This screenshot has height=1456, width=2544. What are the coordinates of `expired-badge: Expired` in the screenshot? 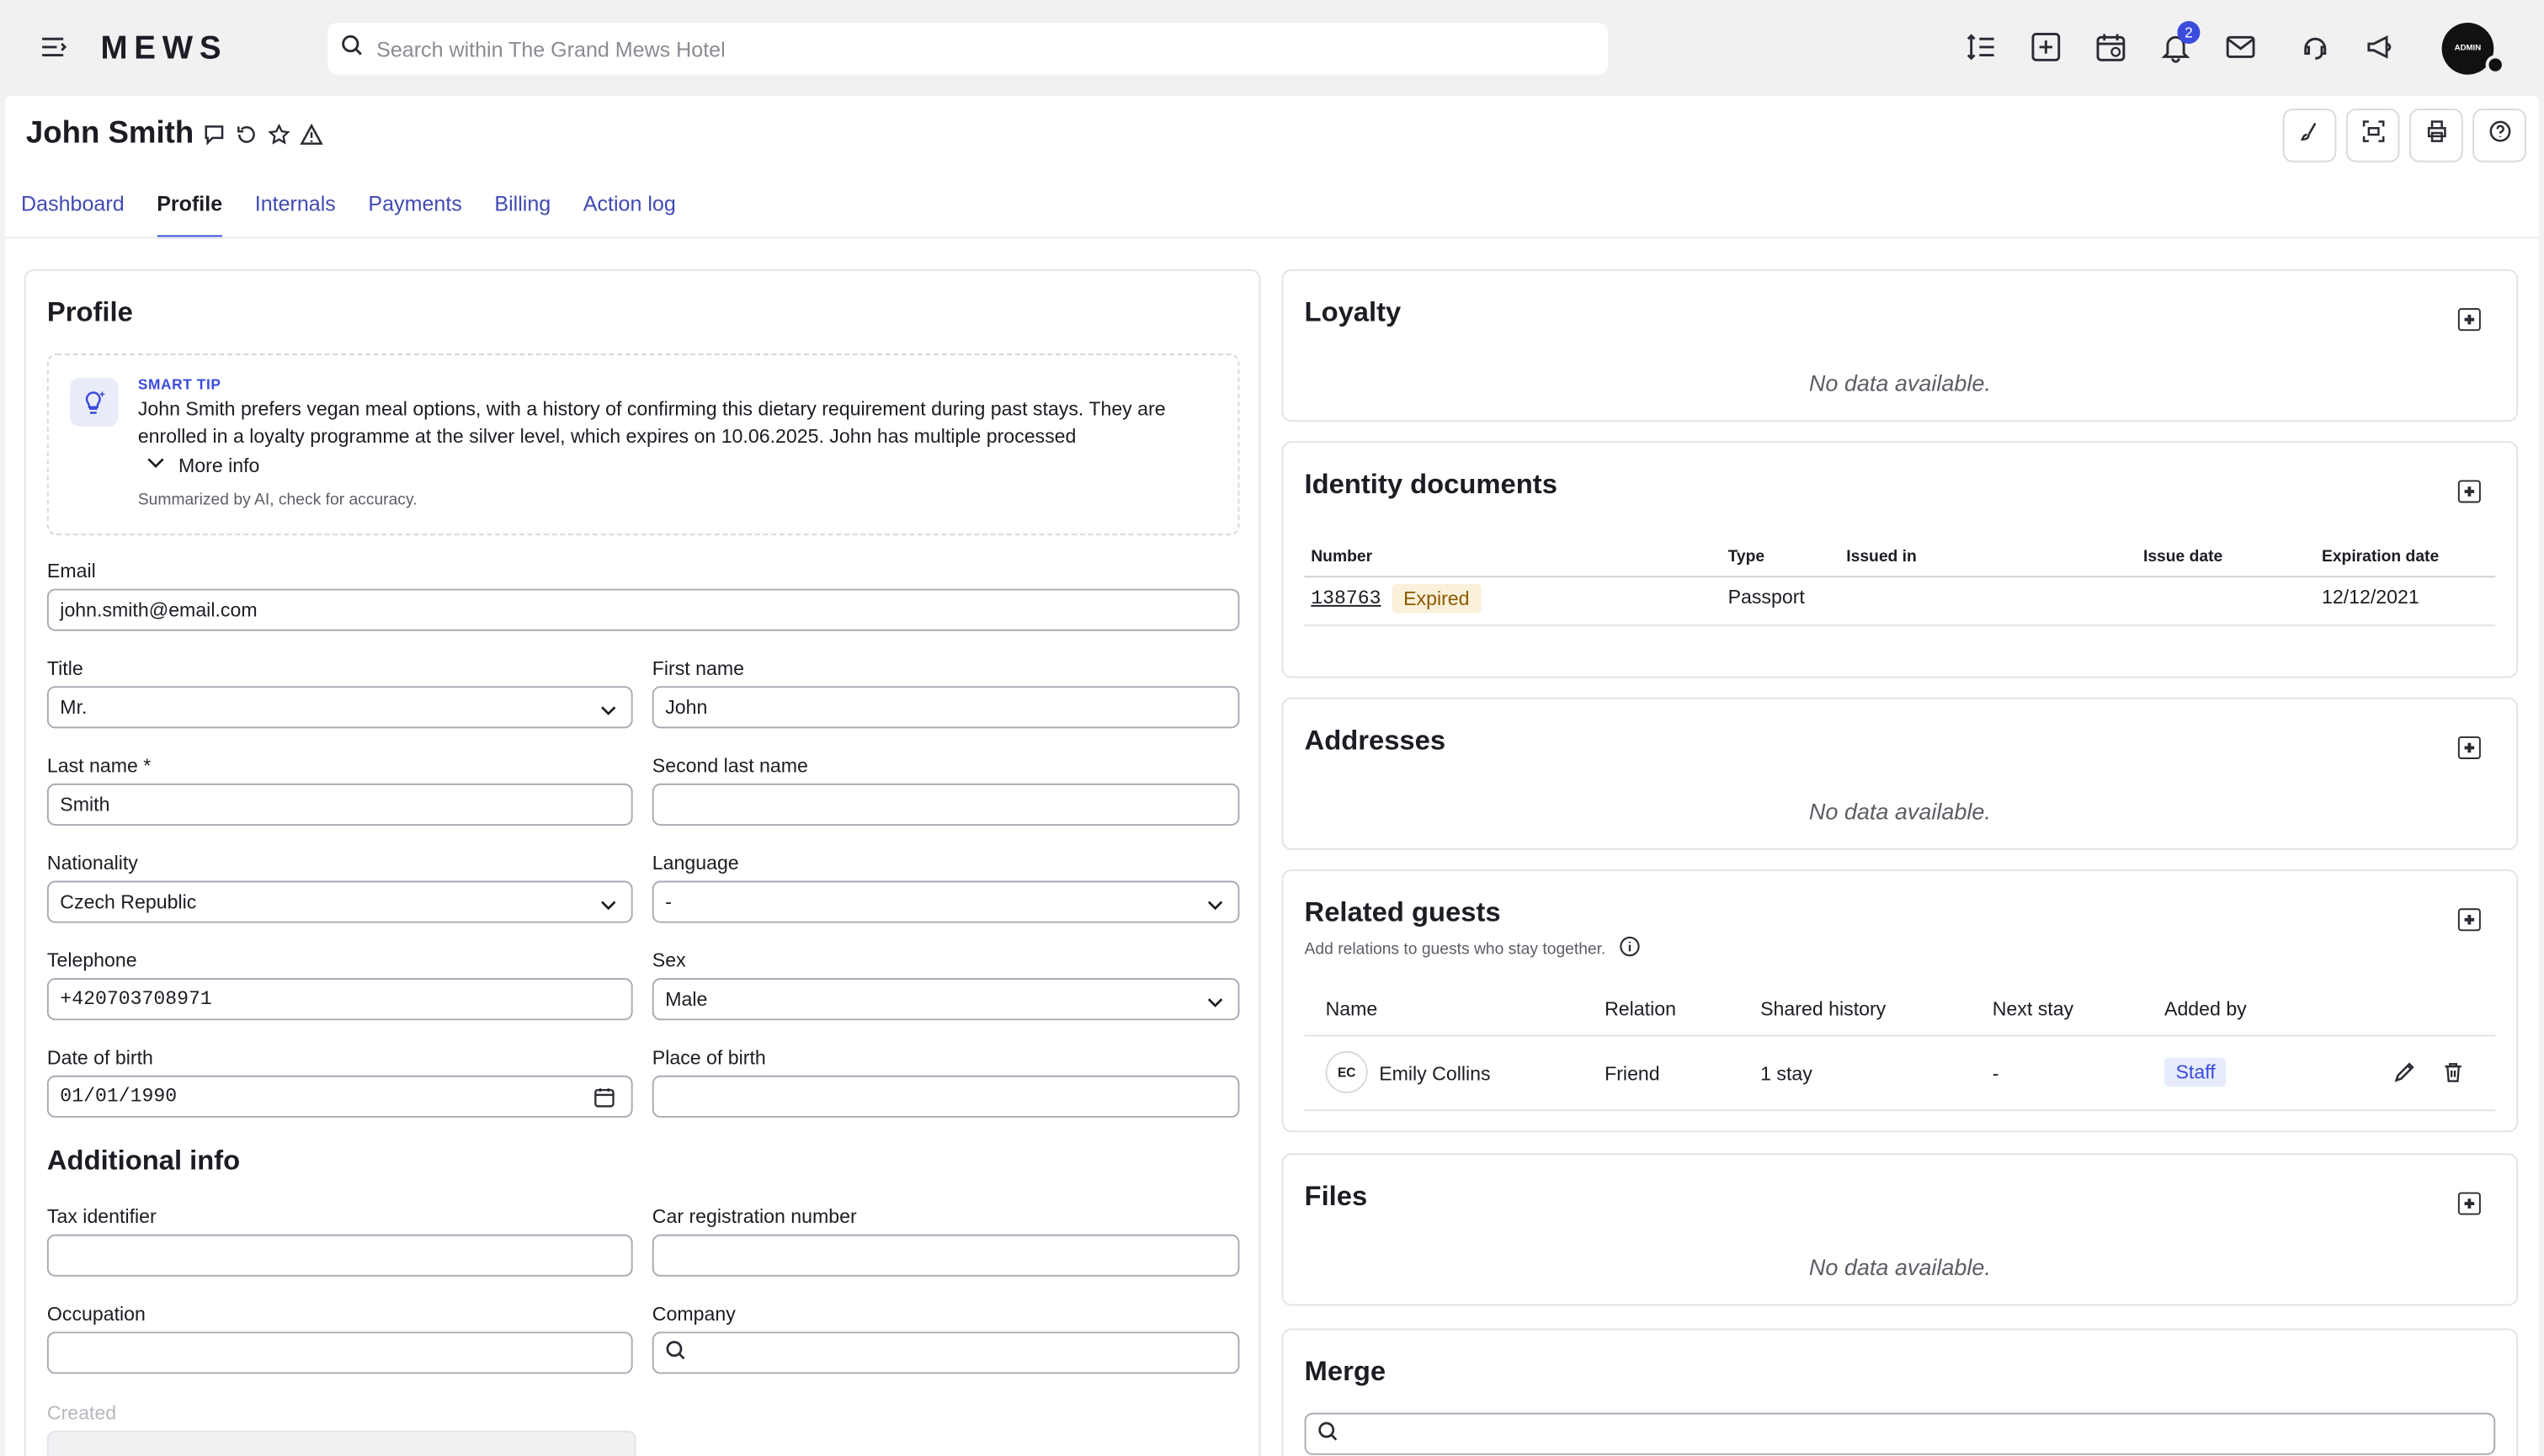 It's located at (1437, 598).